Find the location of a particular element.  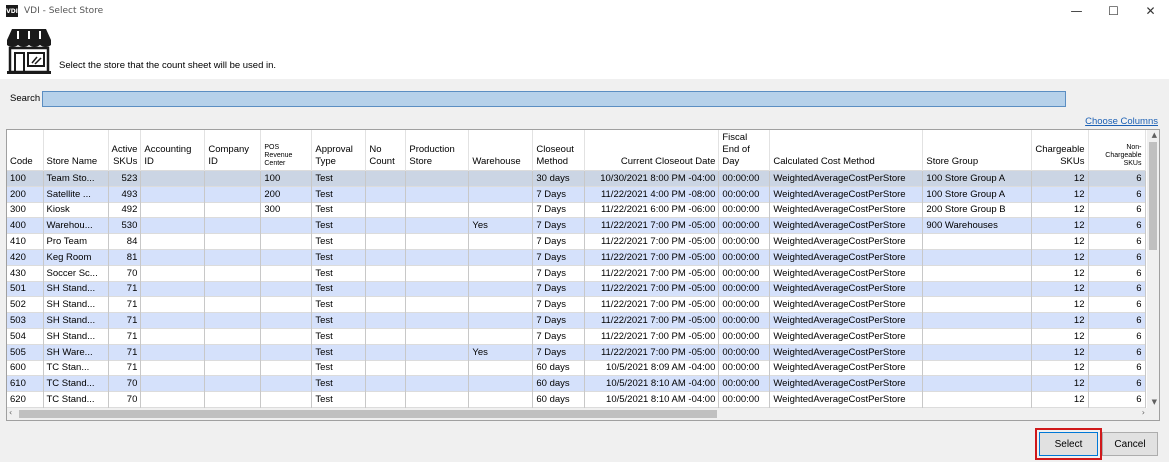

minimize-icon: — is located at coordinates (1076, 11).